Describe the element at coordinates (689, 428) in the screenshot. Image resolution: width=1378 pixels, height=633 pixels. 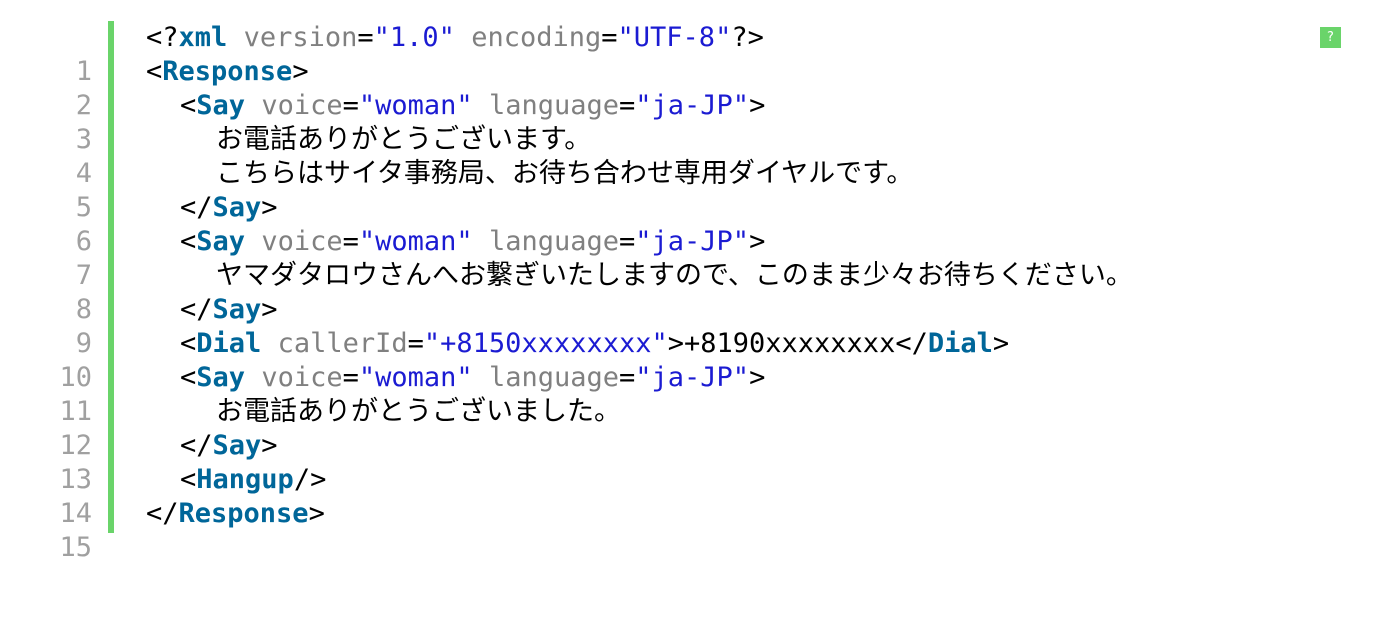
I see `code-line: 12 お電話ありがとうございました。` at that location.